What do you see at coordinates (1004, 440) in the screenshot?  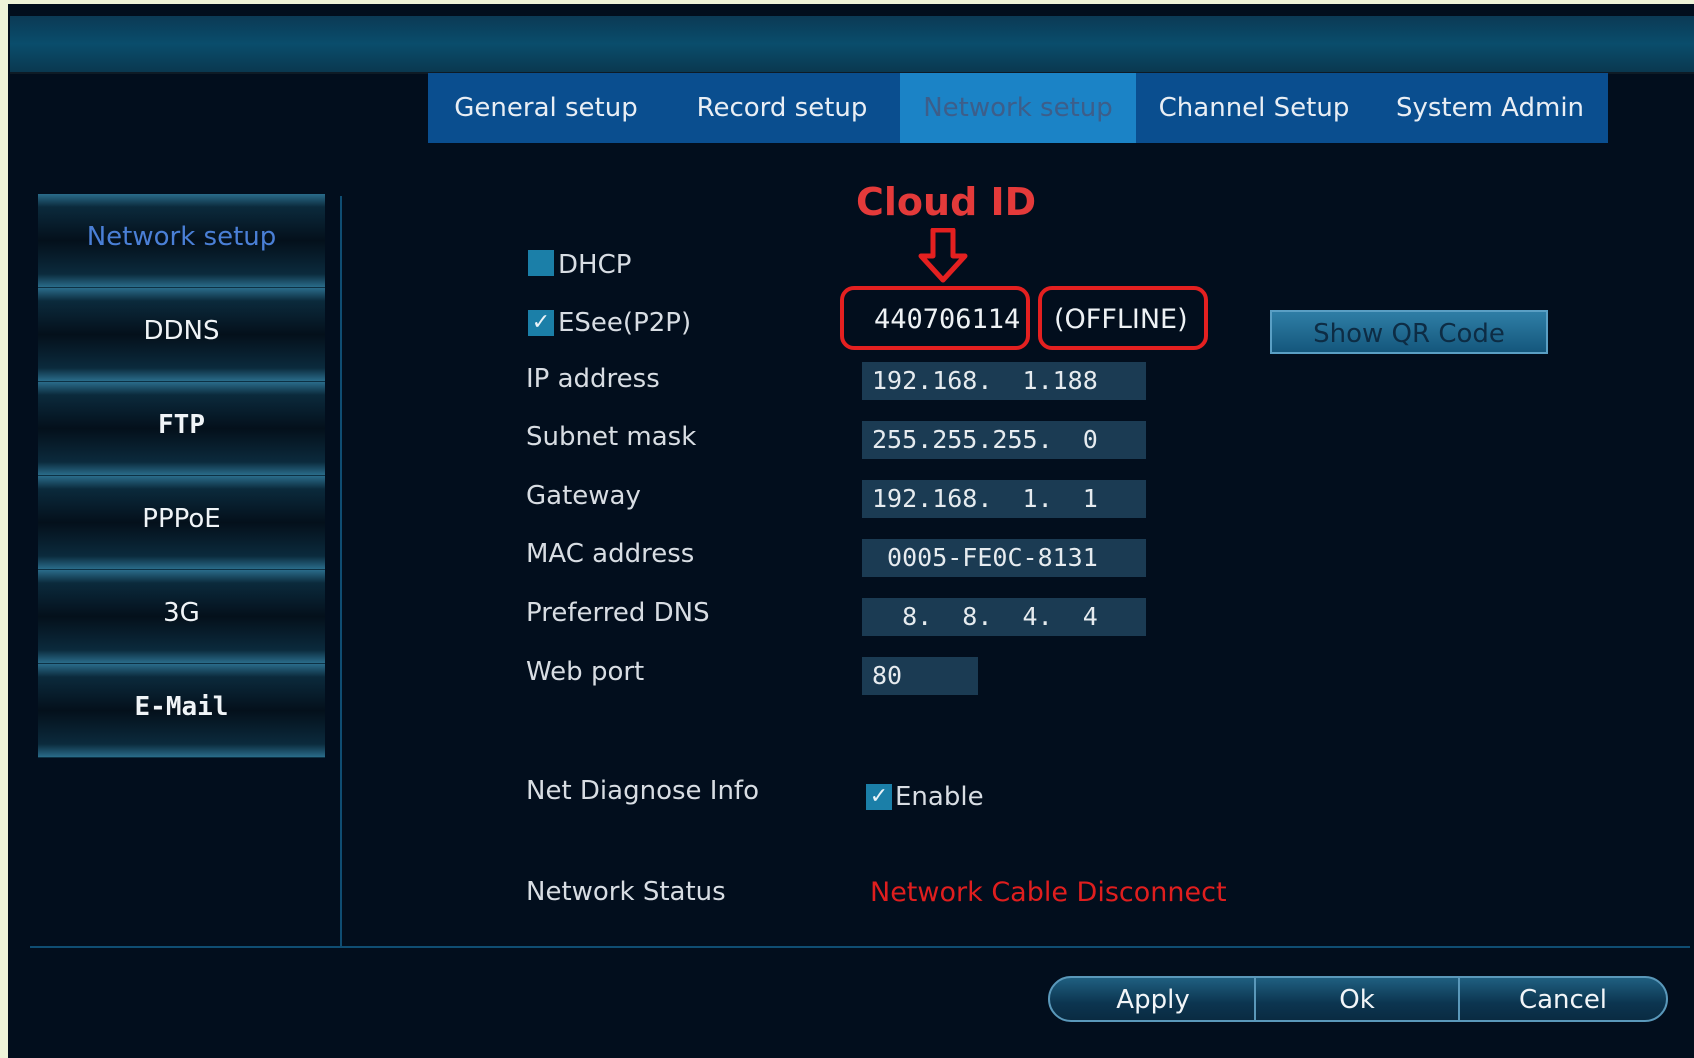 I see `subnet-mask-field: 255.255.255. 0` at bounding box center [1004, 440].